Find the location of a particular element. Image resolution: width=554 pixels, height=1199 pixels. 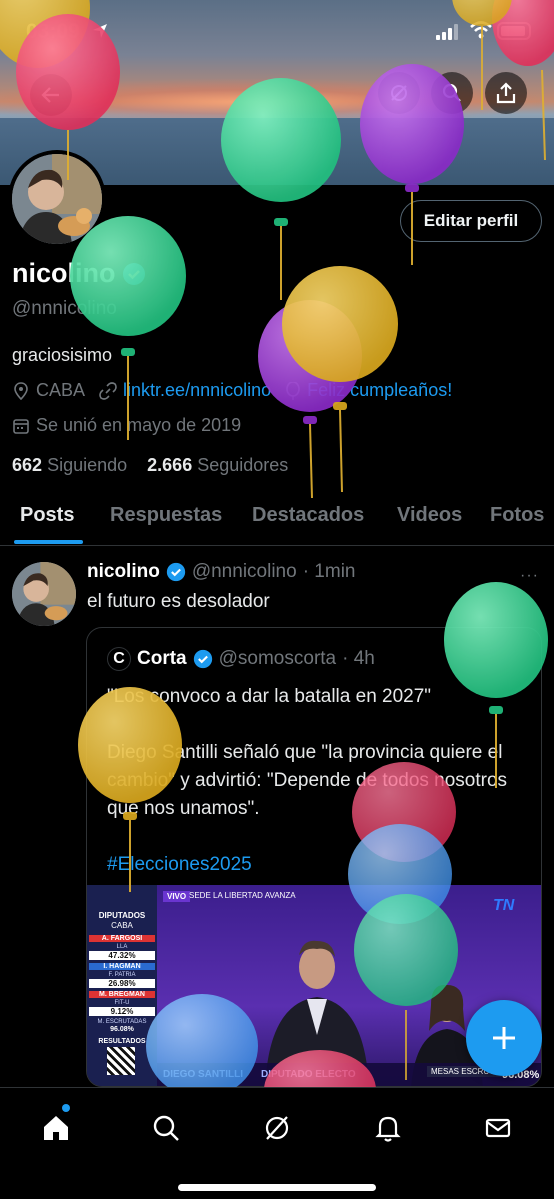

tab-respuestas: Respuestas is located at coordinates (166, 515).